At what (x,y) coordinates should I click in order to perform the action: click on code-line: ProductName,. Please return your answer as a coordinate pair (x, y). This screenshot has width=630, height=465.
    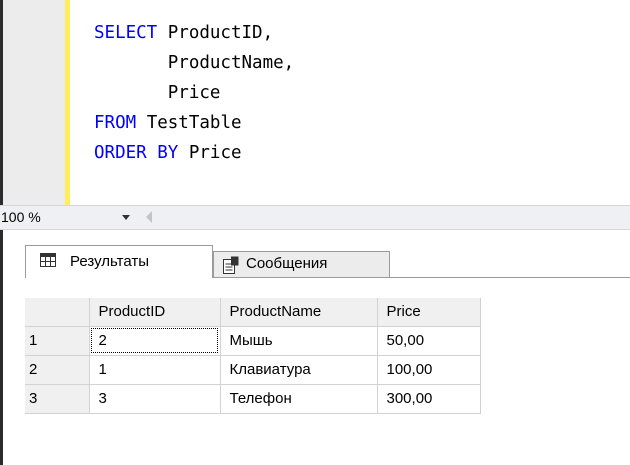
    Looking at the image, I should click on (194, 63).